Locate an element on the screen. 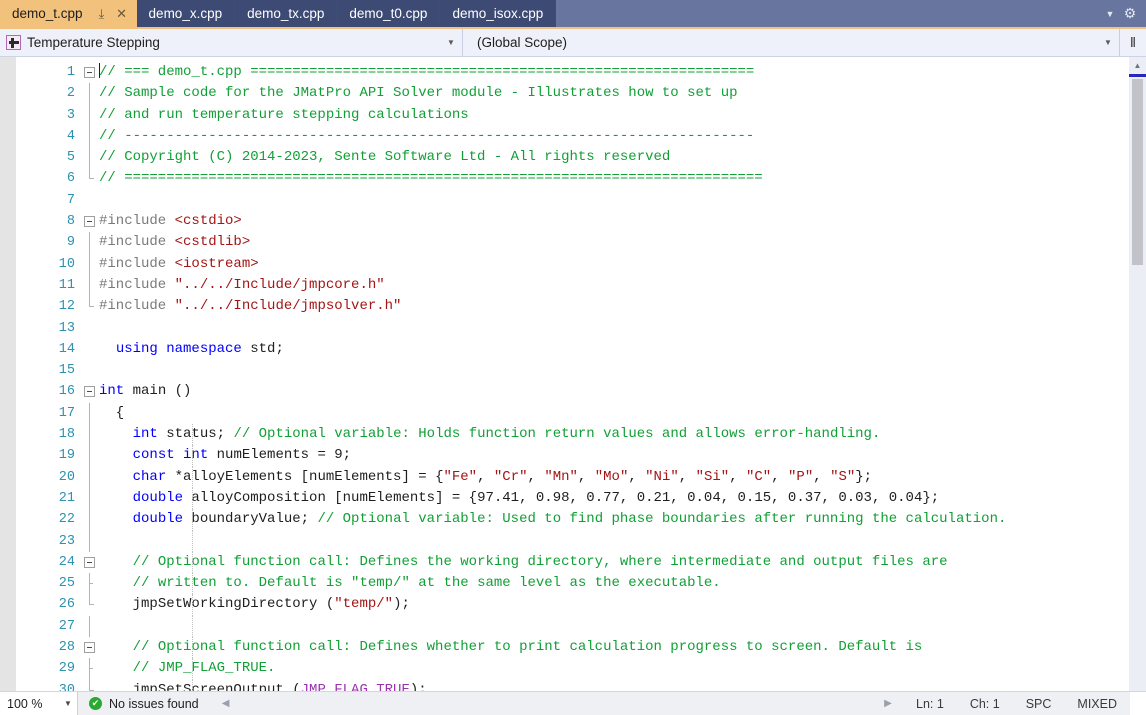 This screenshot has height=715, width=1146. line-number: 16 is located at coordinates (66, 392).